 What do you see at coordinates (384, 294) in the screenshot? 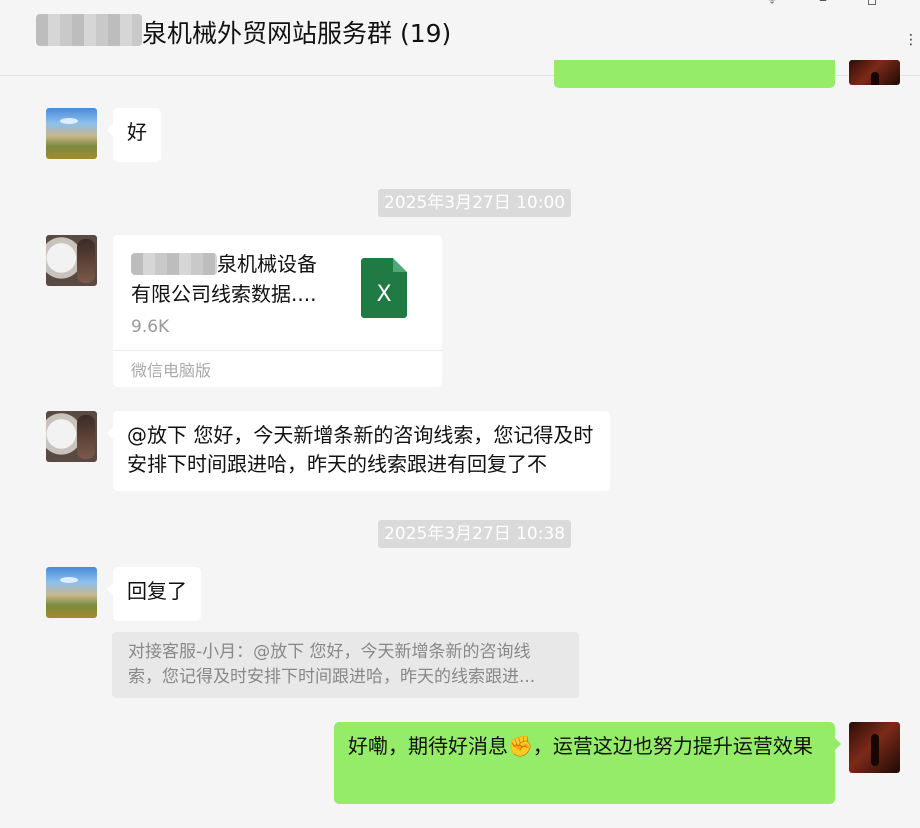
I see `excel-icon-letter: X` at bounding box center [384, 294].